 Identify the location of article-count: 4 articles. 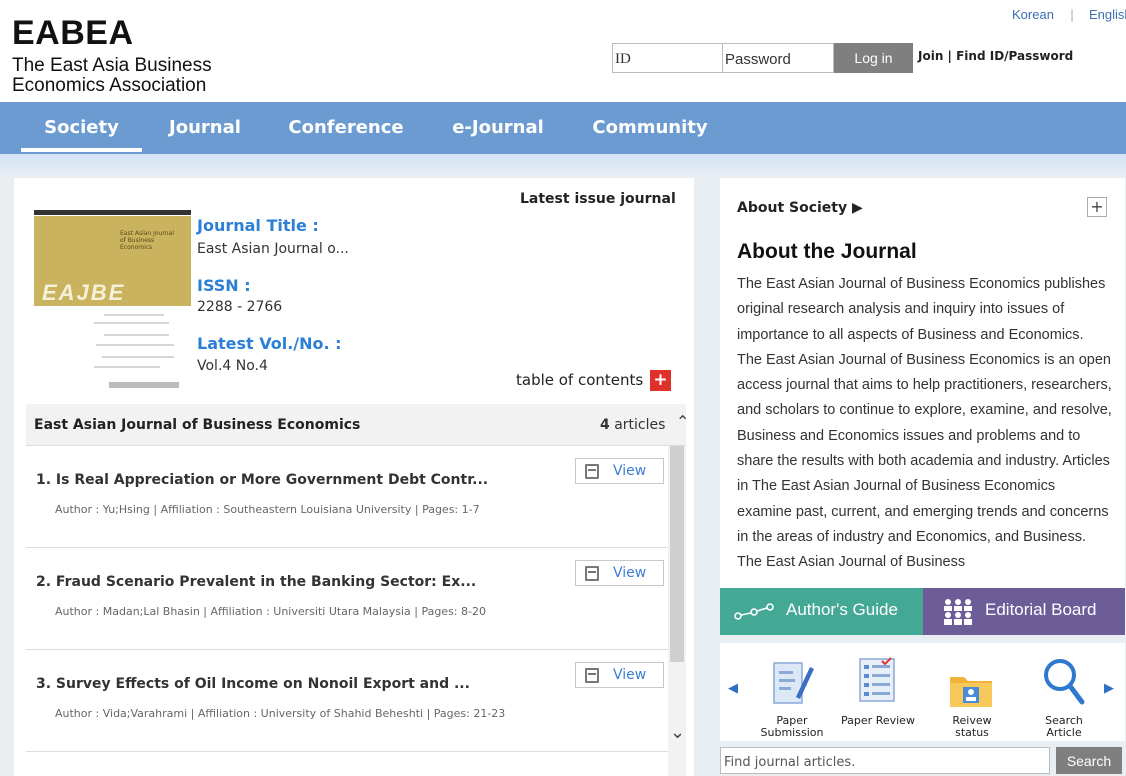
(633, 425).